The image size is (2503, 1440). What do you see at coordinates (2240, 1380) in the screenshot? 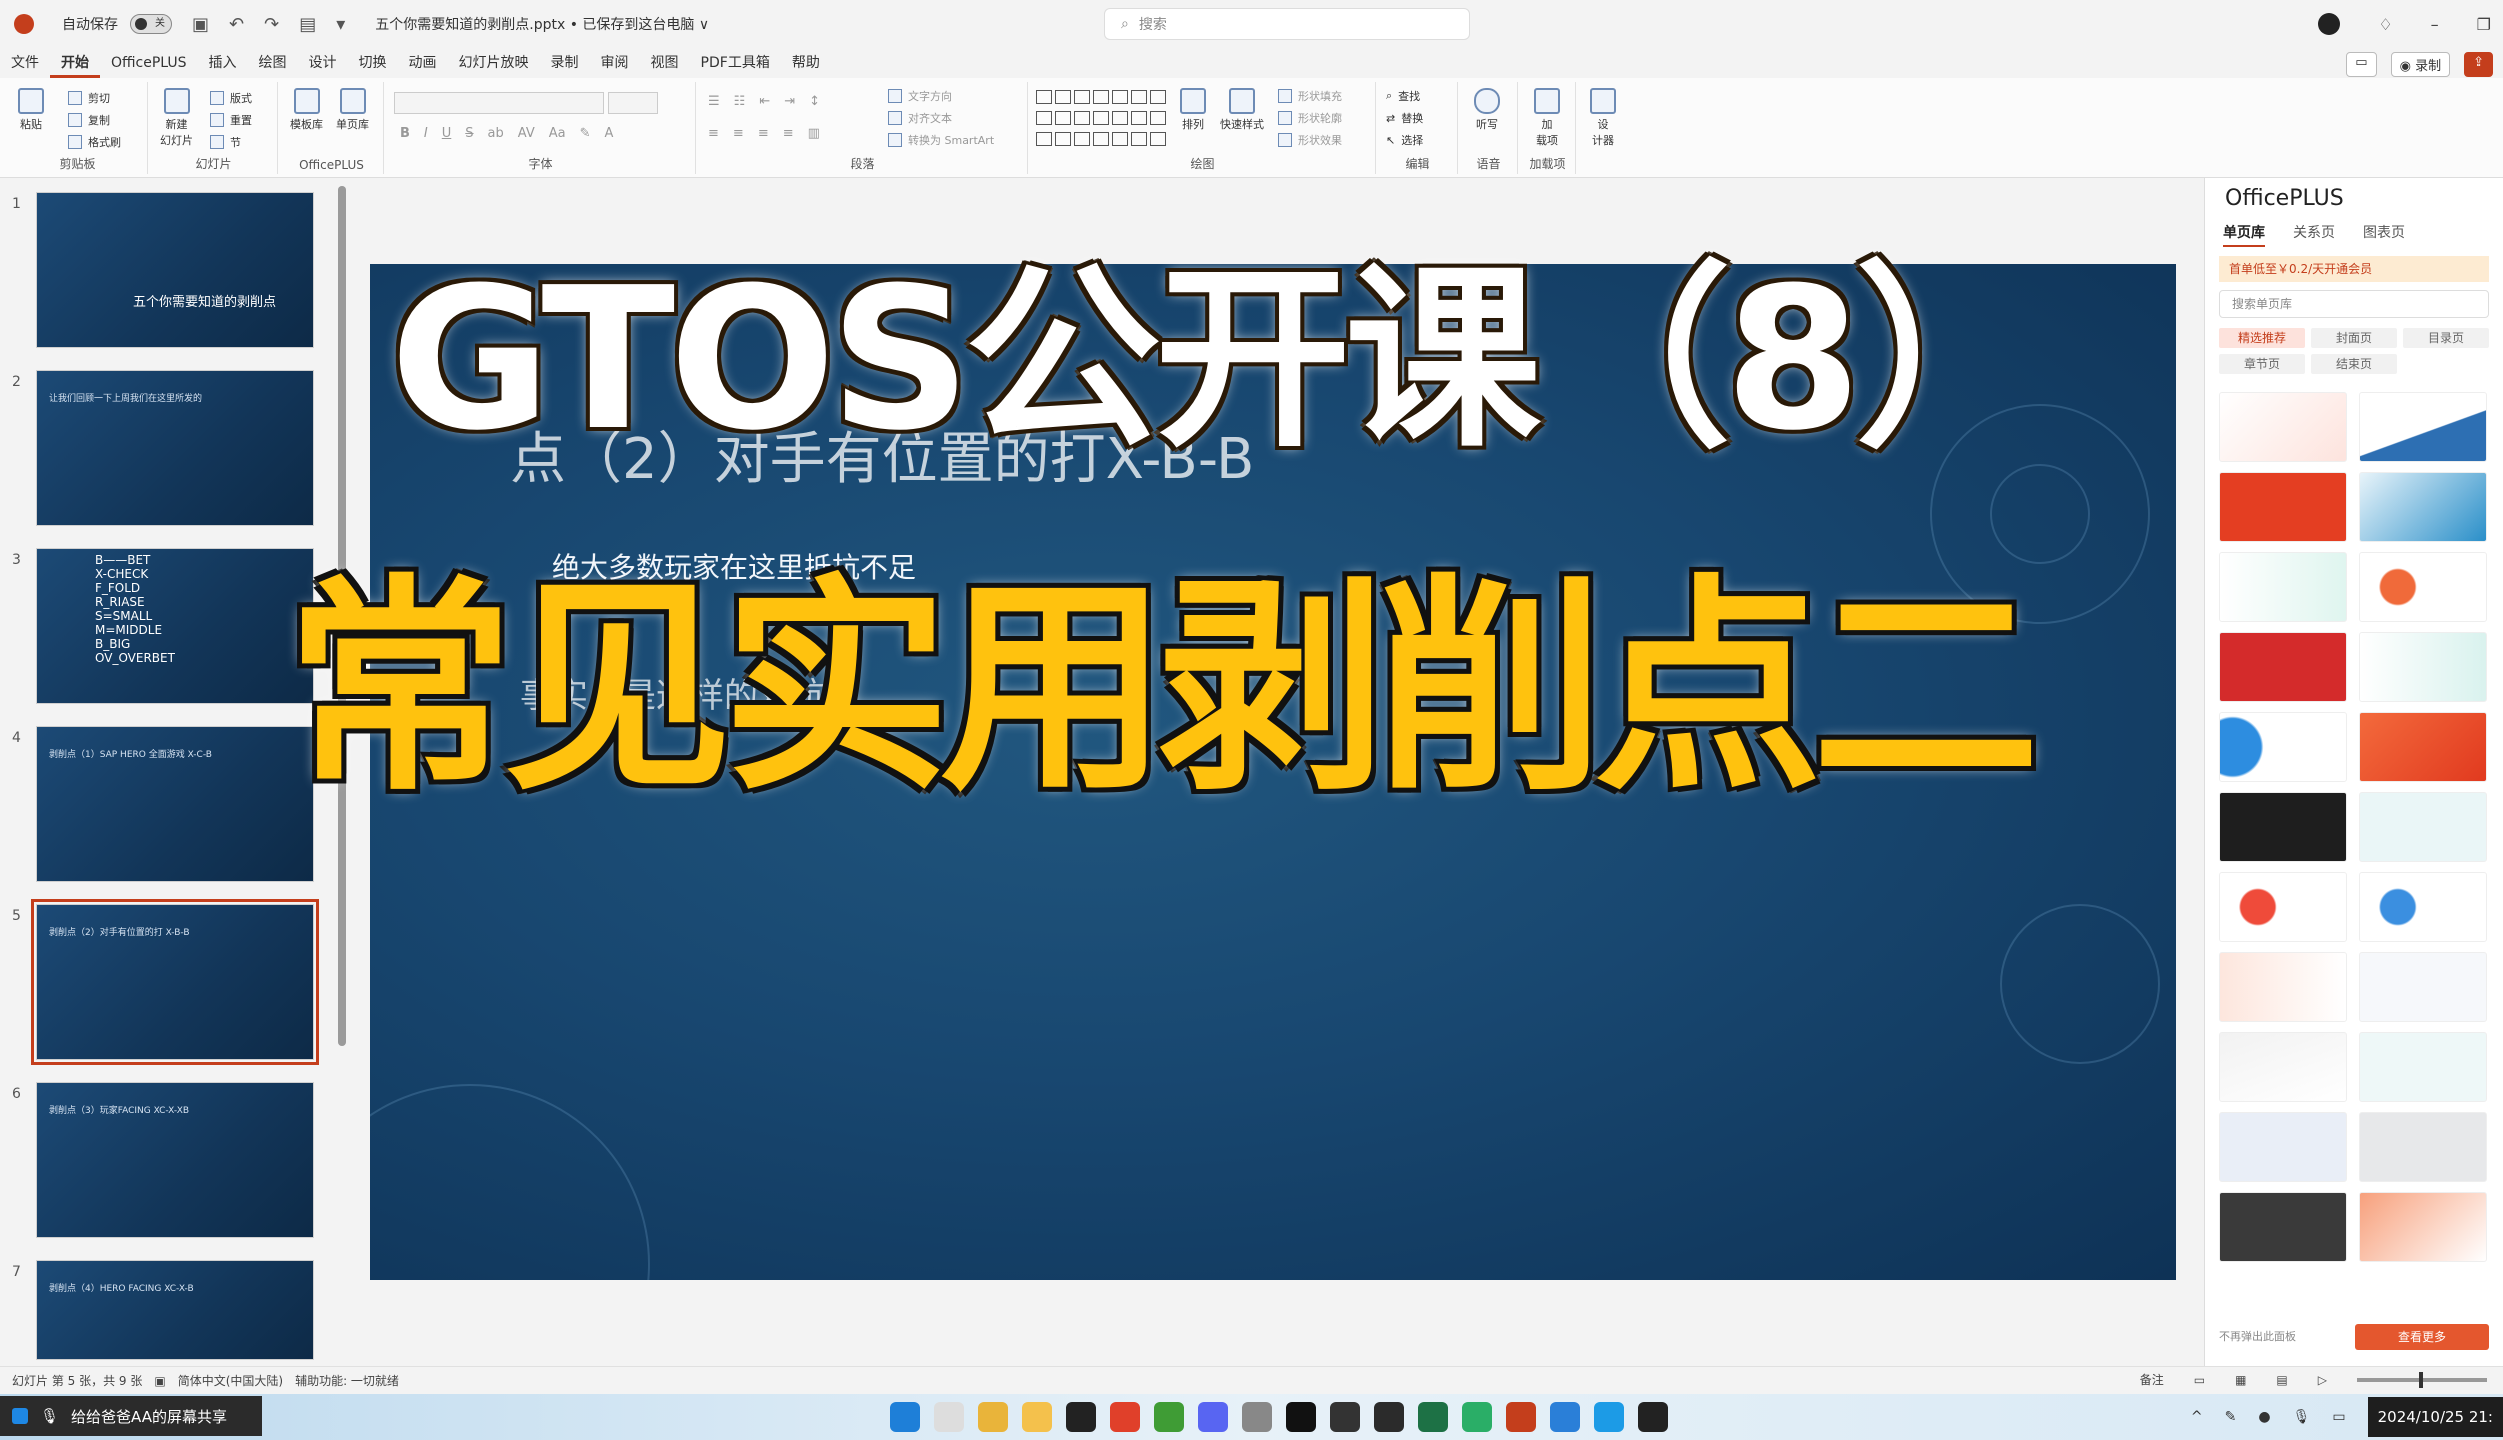
I see `sorter-view-icon: ▦` at bounding box center [2240, 1380].